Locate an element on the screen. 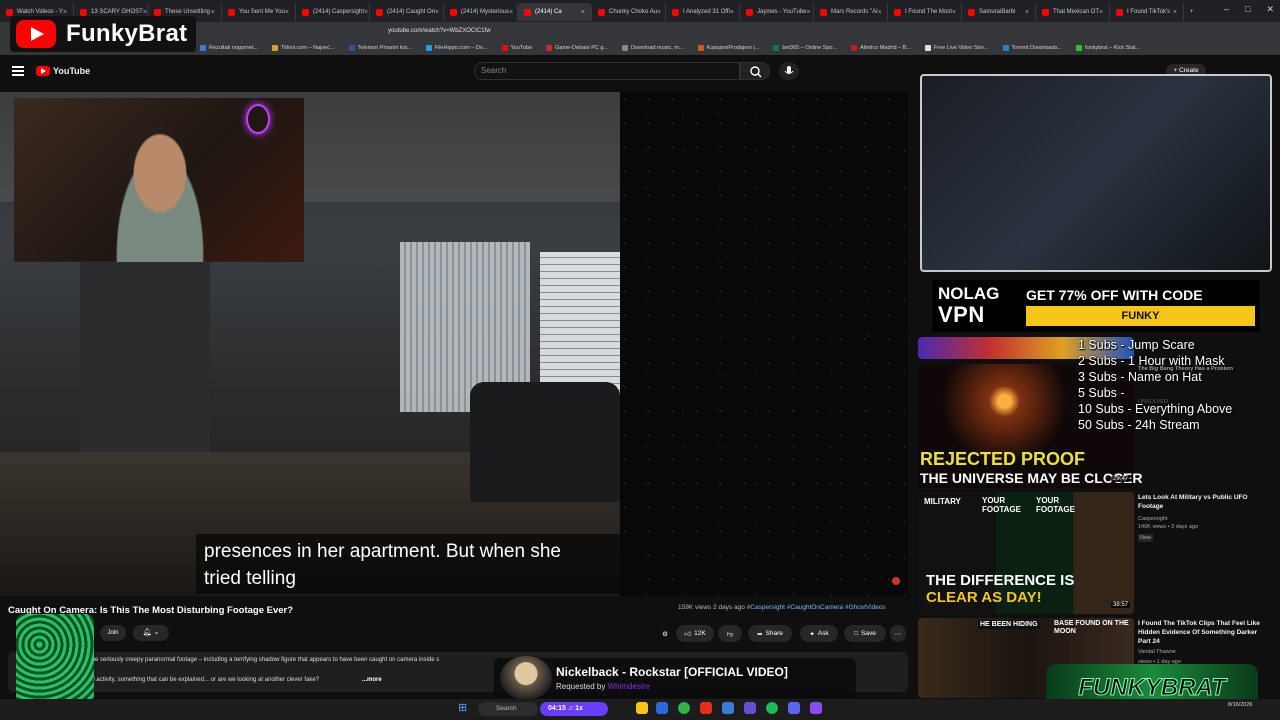 The image size is (1280, 720). now-playing-requested: Requested by Whimdesire is located at coordinates (603, 686).